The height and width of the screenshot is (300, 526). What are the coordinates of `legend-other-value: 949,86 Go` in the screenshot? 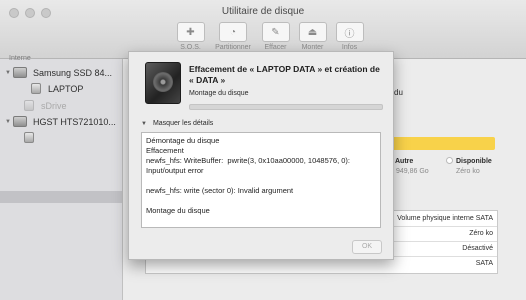 It's located at (412, 171).